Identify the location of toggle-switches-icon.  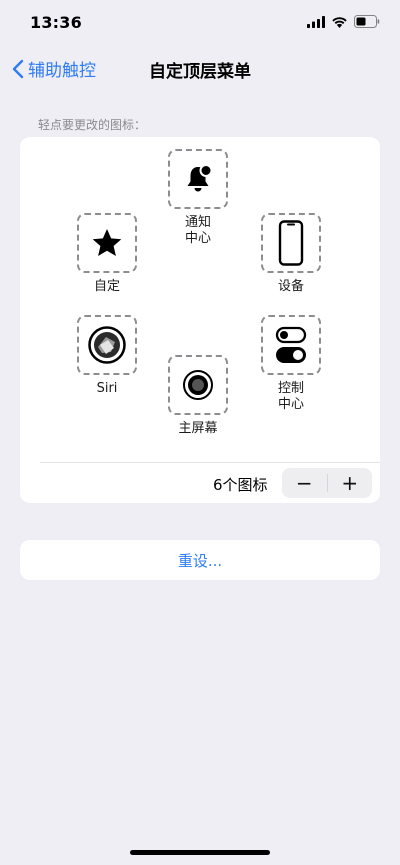
(291, 344).